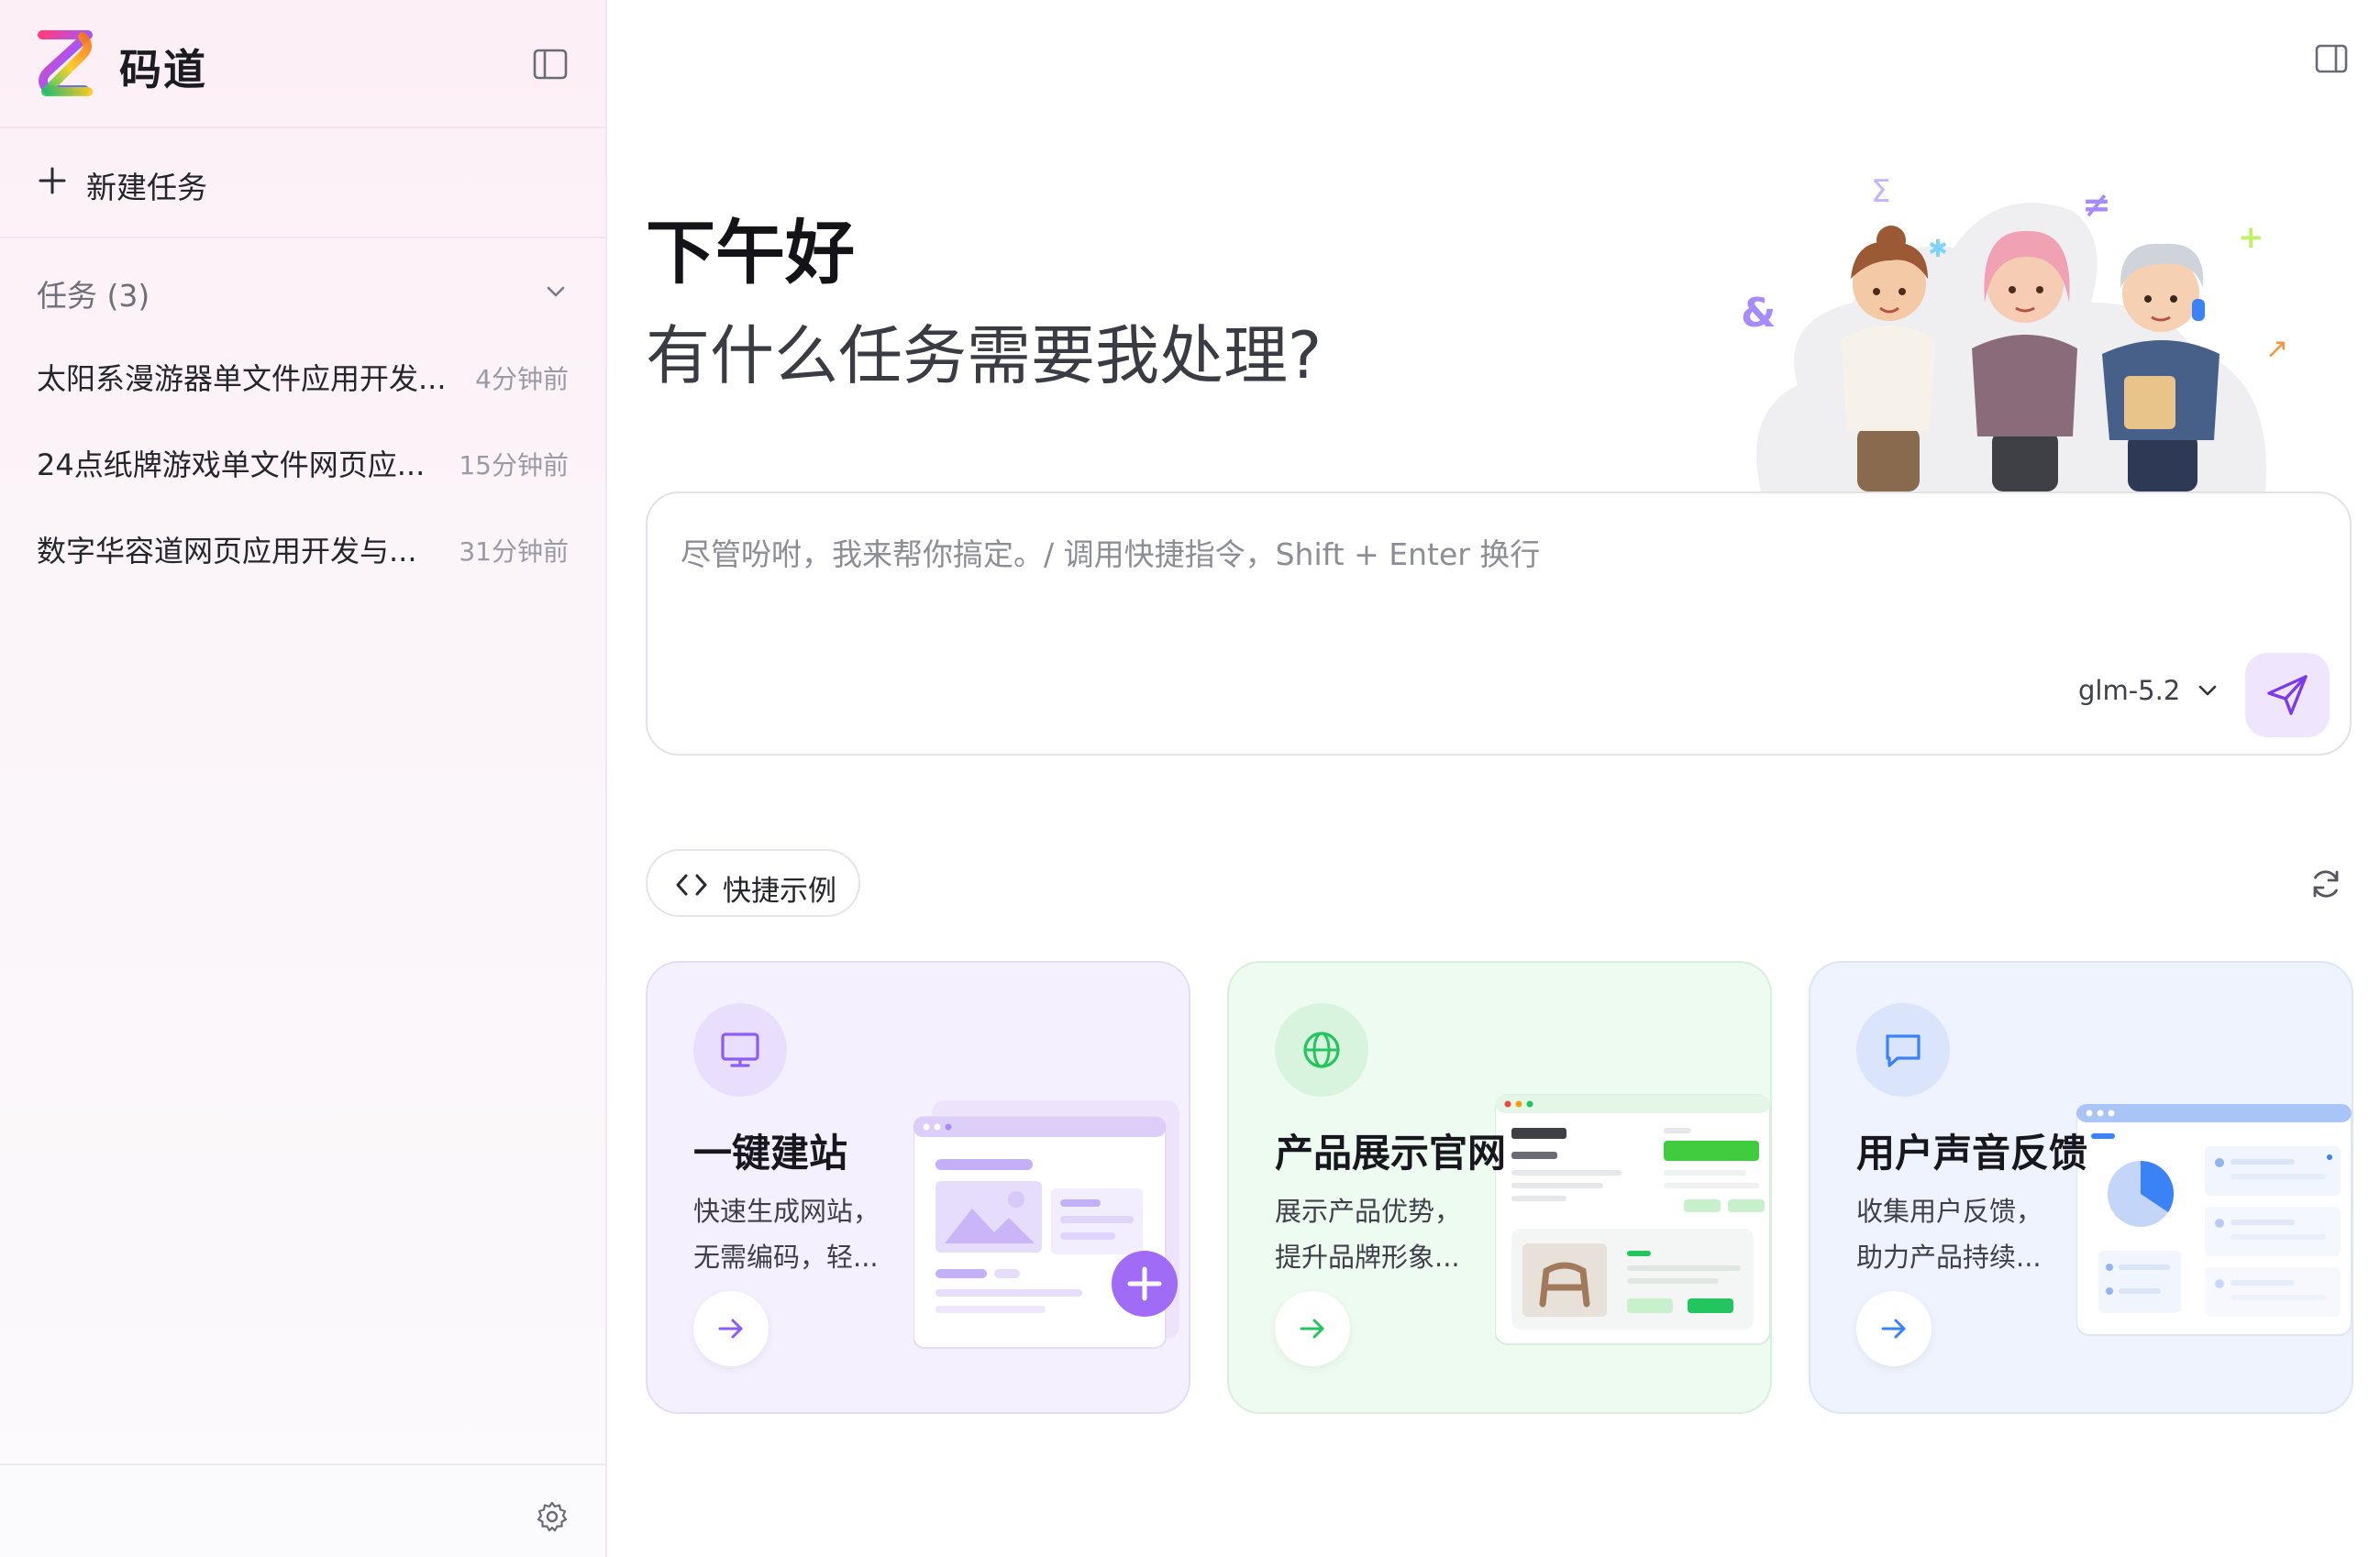  I want to click on quick-examples-button: 快捷示例, so click(753, 883).